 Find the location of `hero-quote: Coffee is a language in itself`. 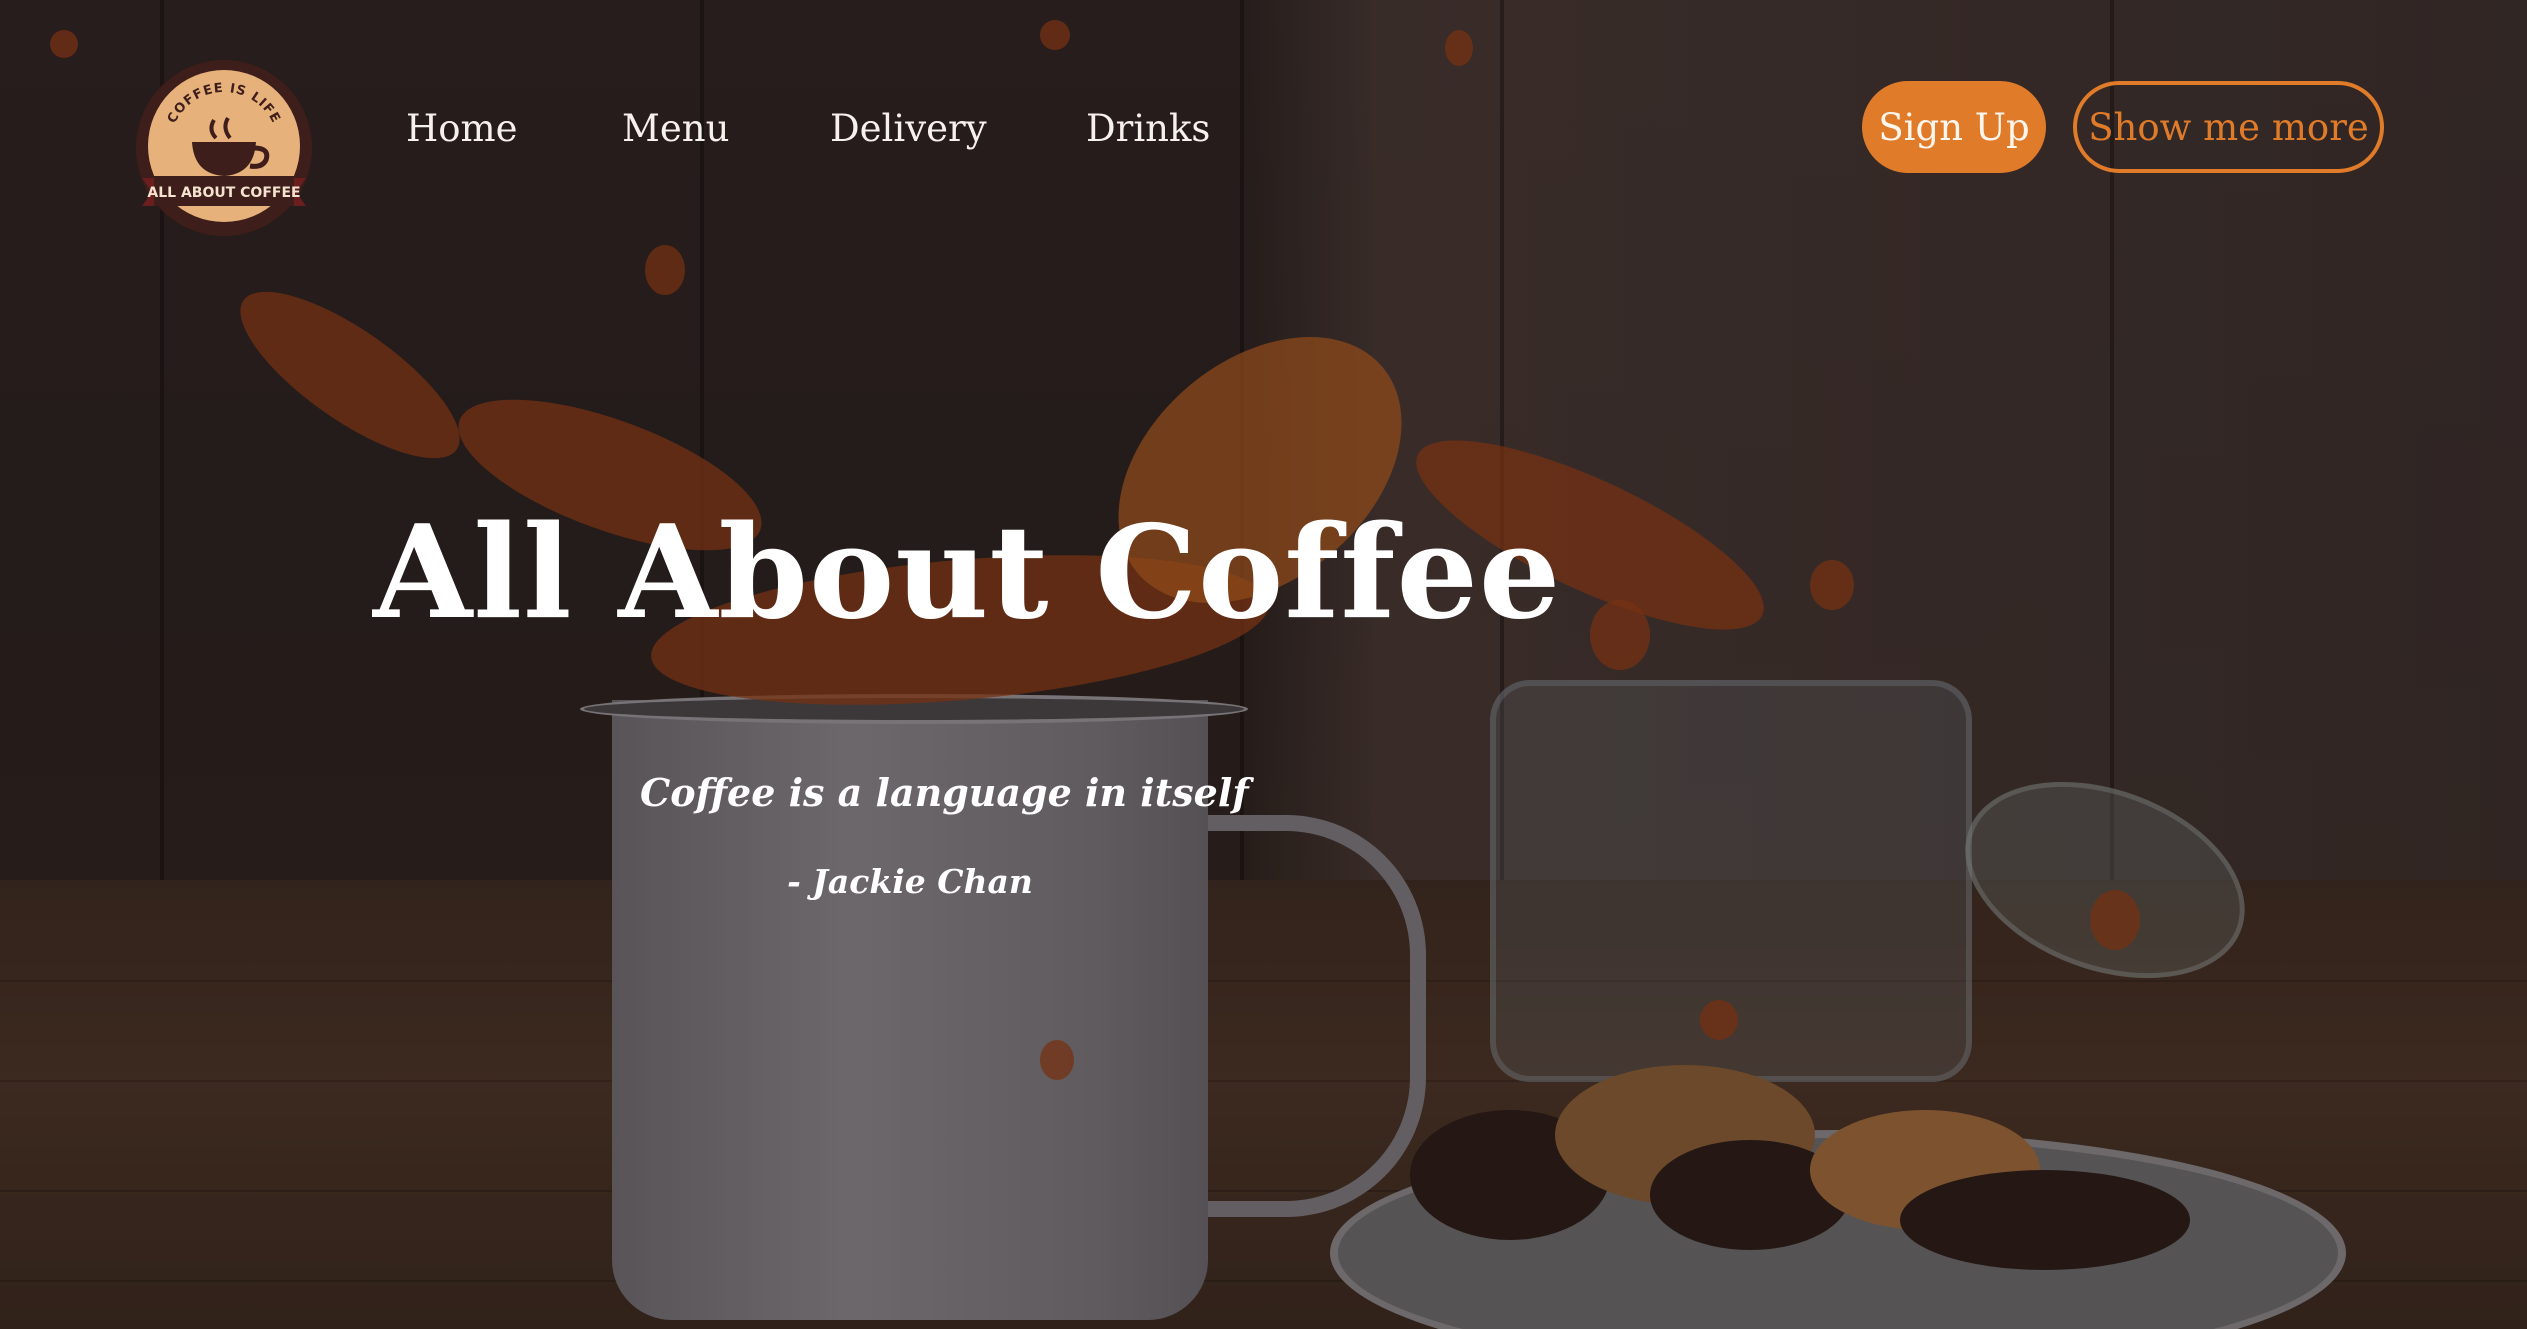

hero-quote: Coffee is a language in itself is located at coordinates (944, 792).